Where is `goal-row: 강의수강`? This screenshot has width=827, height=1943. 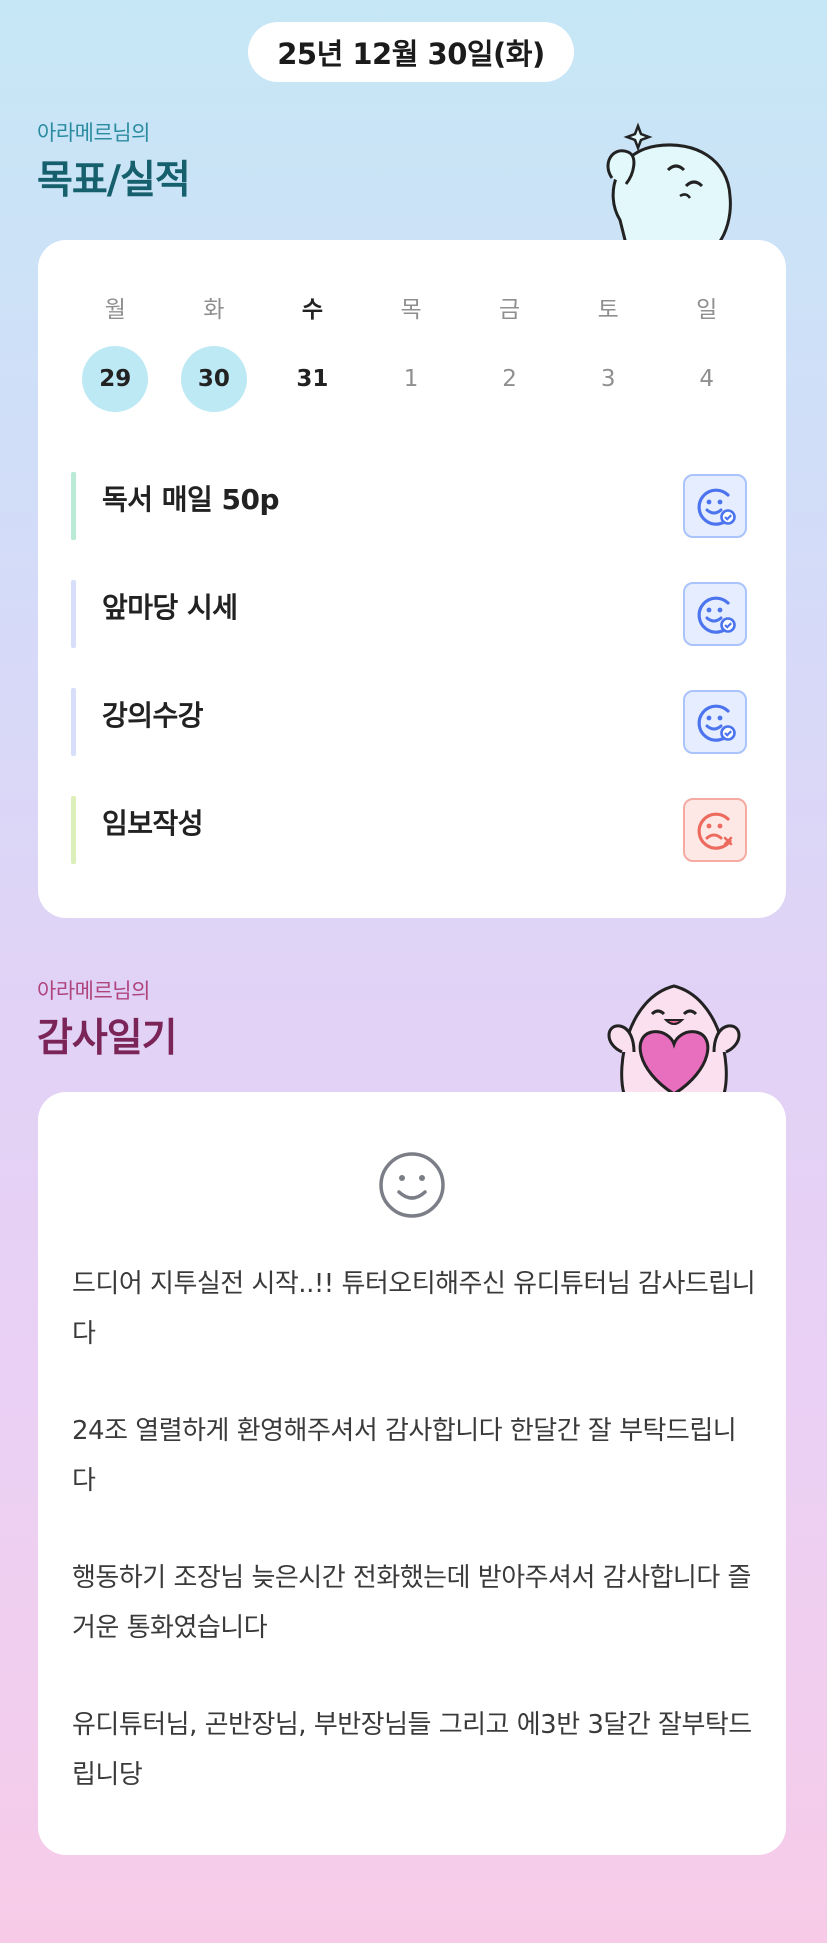 goal-row: 강의수강 is located at coordinates (411, 720).